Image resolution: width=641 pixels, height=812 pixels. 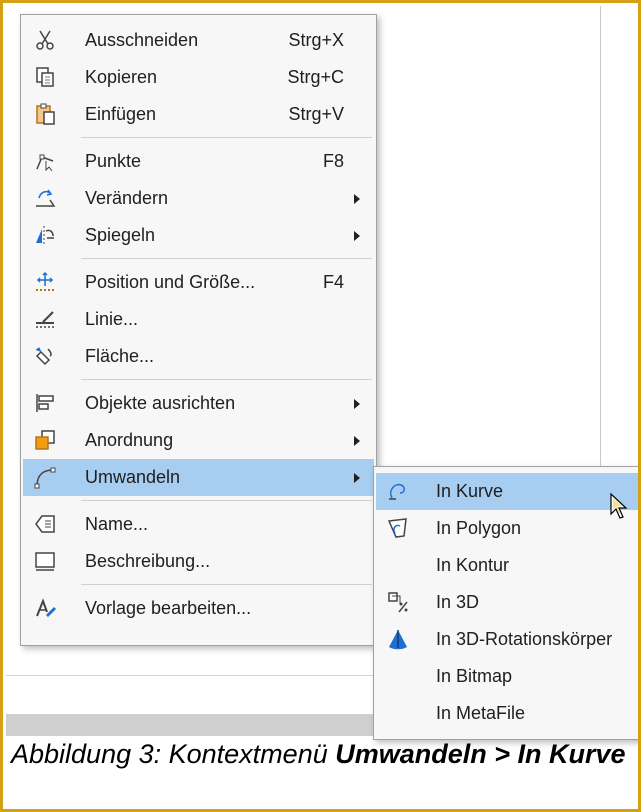 What do you see at coordinates (142, 40) in the screenshot?
I see `menu-item-label: Ausschneiden` at bounding box center [142, 40].